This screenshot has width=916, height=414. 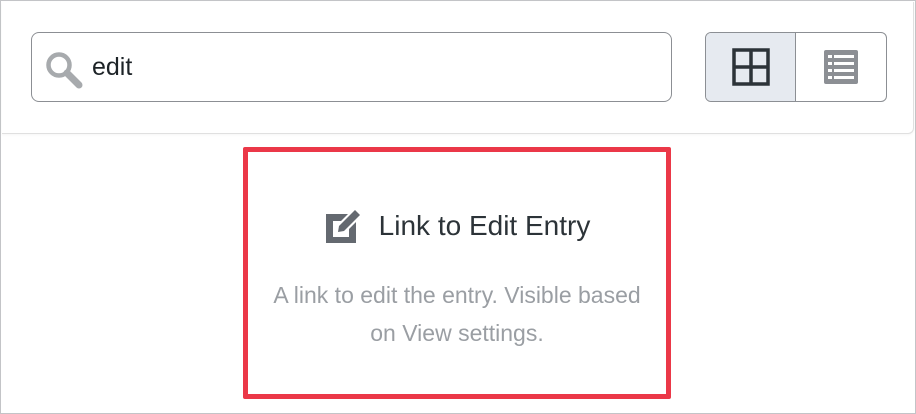 I want to click on view-toggle, so click(x=796, y=67).